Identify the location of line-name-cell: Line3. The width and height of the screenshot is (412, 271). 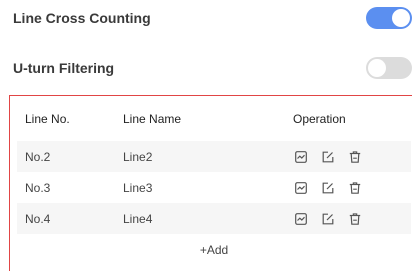
(138, 187).